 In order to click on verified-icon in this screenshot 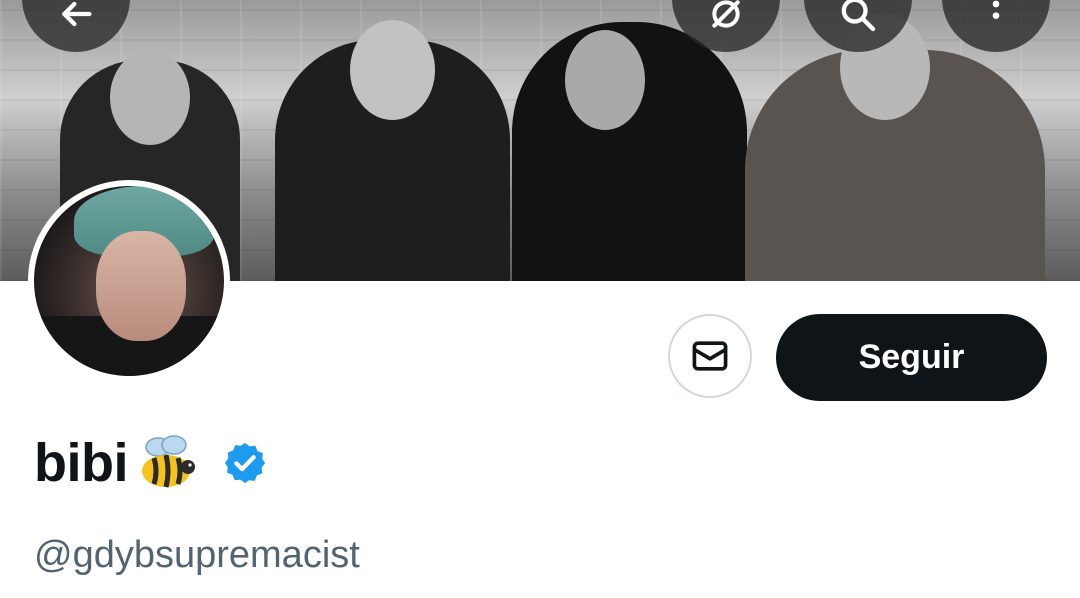, I will do `click(245, 463)`.